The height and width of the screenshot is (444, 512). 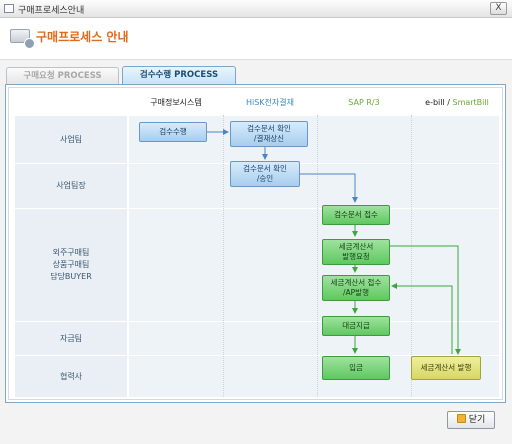 What do you see at coordinates (9, 8) in the screenshot?
I see `window-app-icon` at bounding box center [9, 8].